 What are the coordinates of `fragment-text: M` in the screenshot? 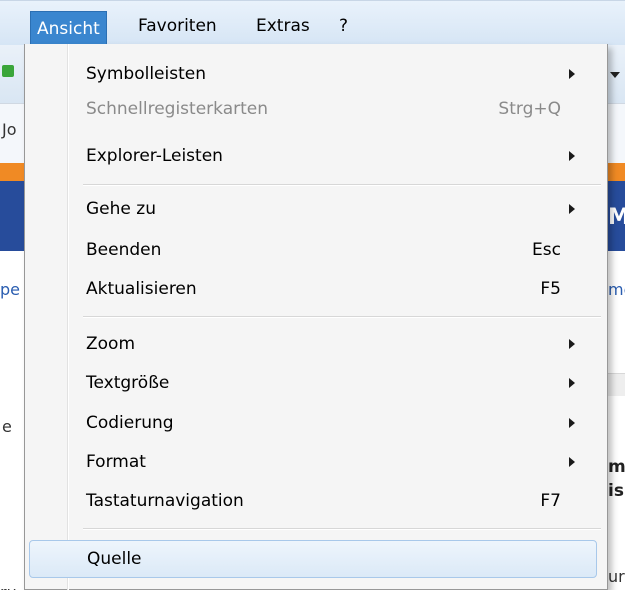 It's located at (616, 217).